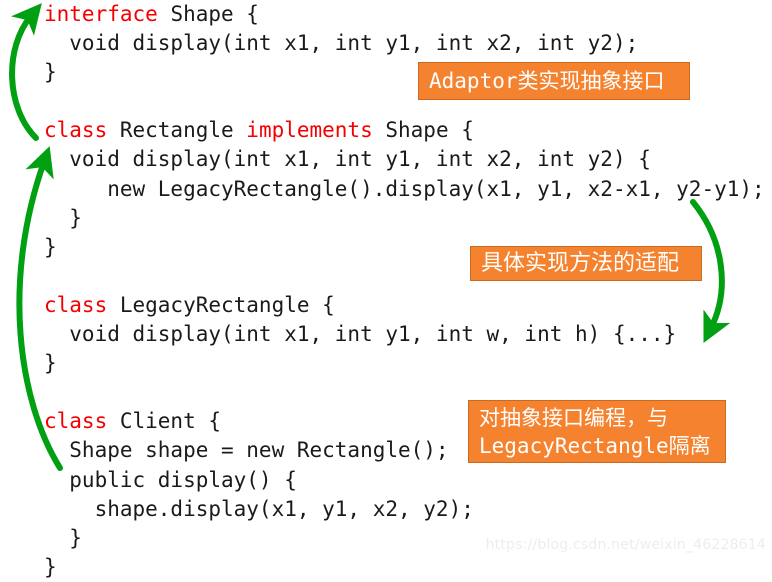 This screenshot has width=772, height=582. I want to click on callout-adaptor-line-1: Adaptor类实现抽象接口, so click(547, 81).